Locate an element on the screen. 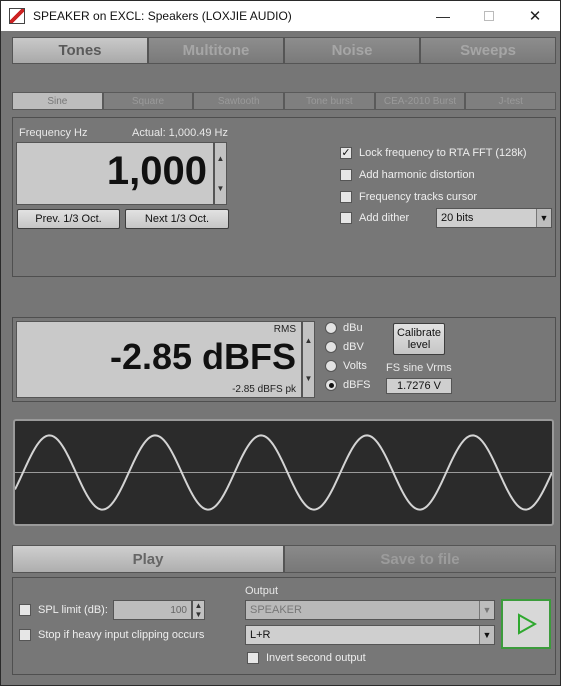 The image size is (561, 686). tracks-cursor-checkbox: Frequency tracks cursor is located at coordinates (408, 197).